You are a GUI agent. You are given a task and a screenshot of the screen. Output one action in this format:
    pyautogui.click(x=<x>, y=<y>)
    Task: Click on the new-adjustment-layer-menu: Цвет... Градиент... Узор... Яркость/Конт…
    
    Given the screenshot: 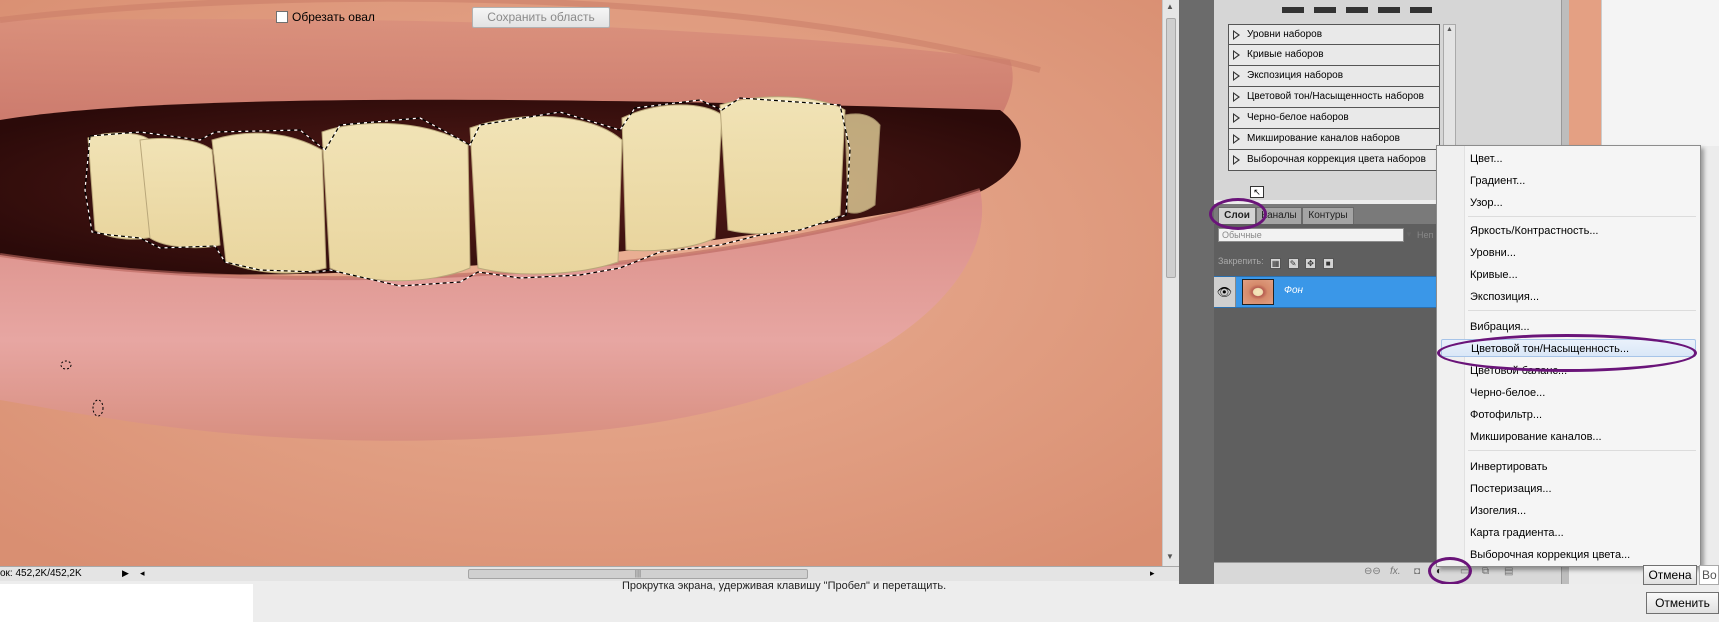 What is the action you would take?
    pyautogui.click(x=1568, y=356)
    